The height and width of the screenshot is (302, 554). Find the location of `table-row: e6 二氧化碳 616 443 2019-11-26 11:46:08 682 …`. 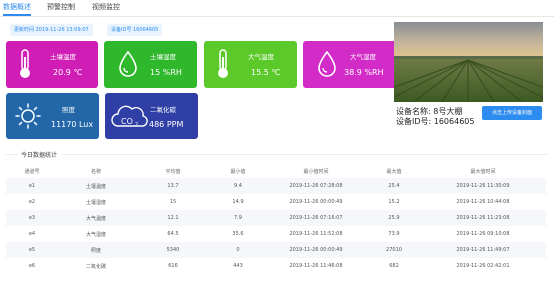

table-row: e6 二氧化碳 616 443 2019-11-26 11:46:08 682 … is located at coordinates (276, 266).